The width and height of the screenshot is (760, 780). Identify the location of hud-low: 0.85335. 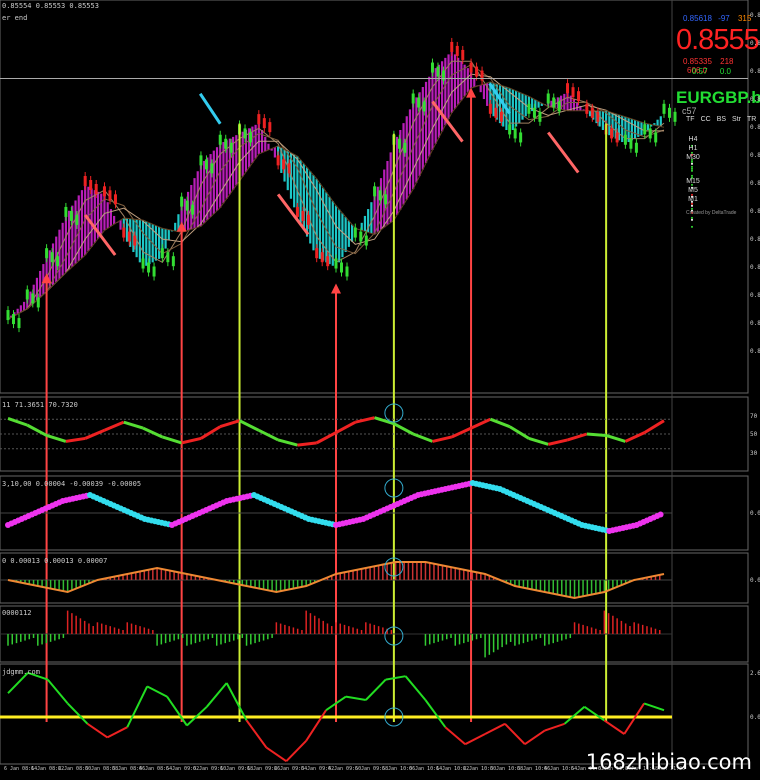
(697, 61).